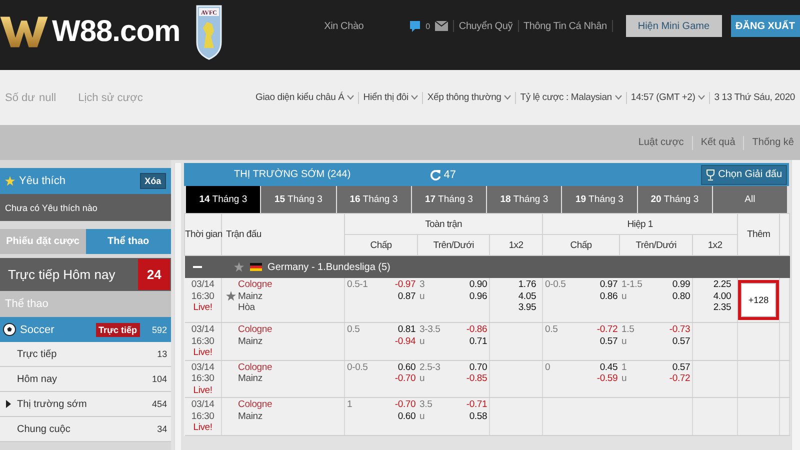 The height and width of the screenshot is (450, 800). I want to click on total-line: 3.5, so click(426, 404).